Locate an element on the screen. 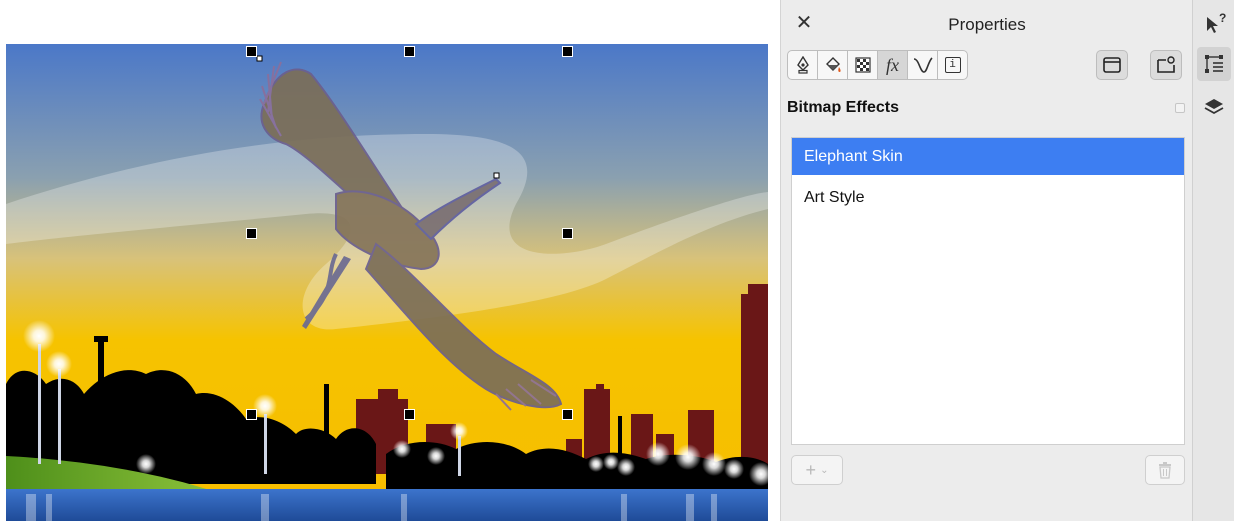  add-effect-button: + ⌄ is located at coordinates (817, 470).